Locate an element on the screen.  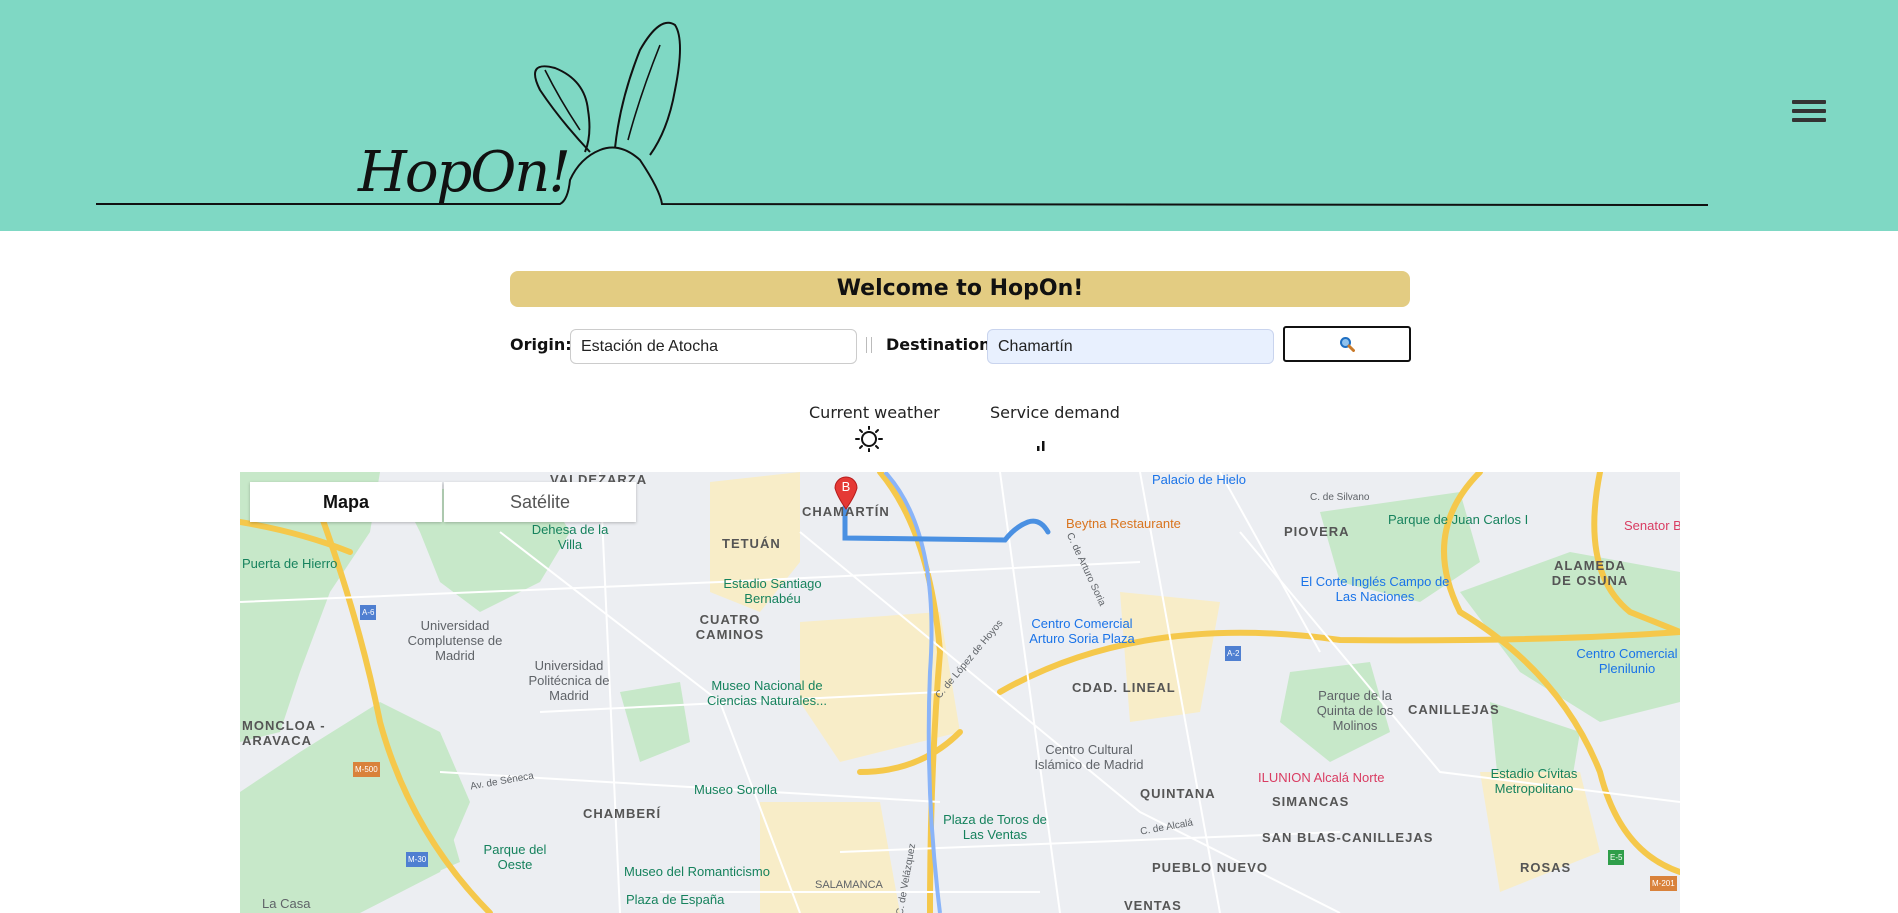
map-poi: Palacio de Hielo is located at coordinates (1199, 479).